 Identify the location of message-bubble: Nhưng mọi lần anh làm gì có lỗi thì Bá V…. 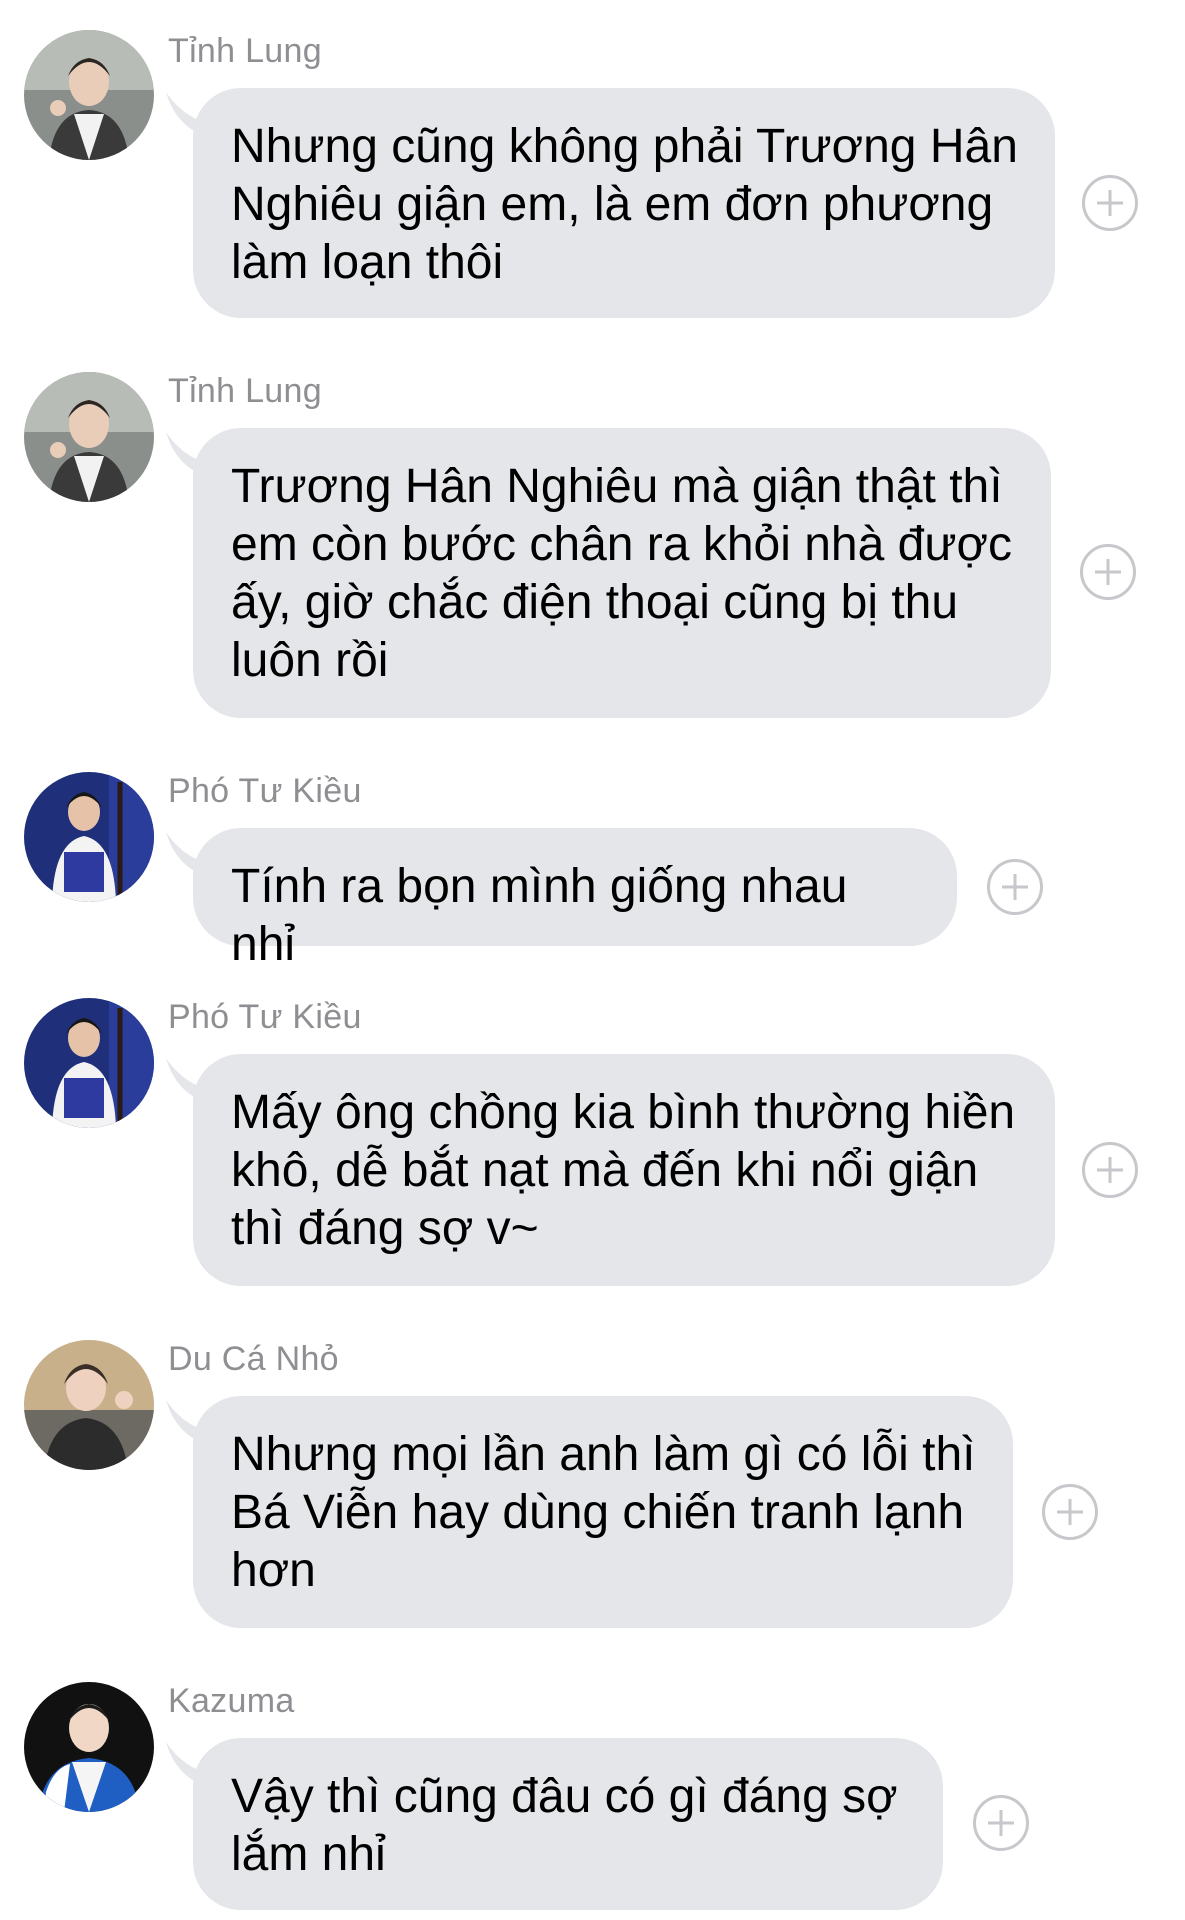
(603, 1512).